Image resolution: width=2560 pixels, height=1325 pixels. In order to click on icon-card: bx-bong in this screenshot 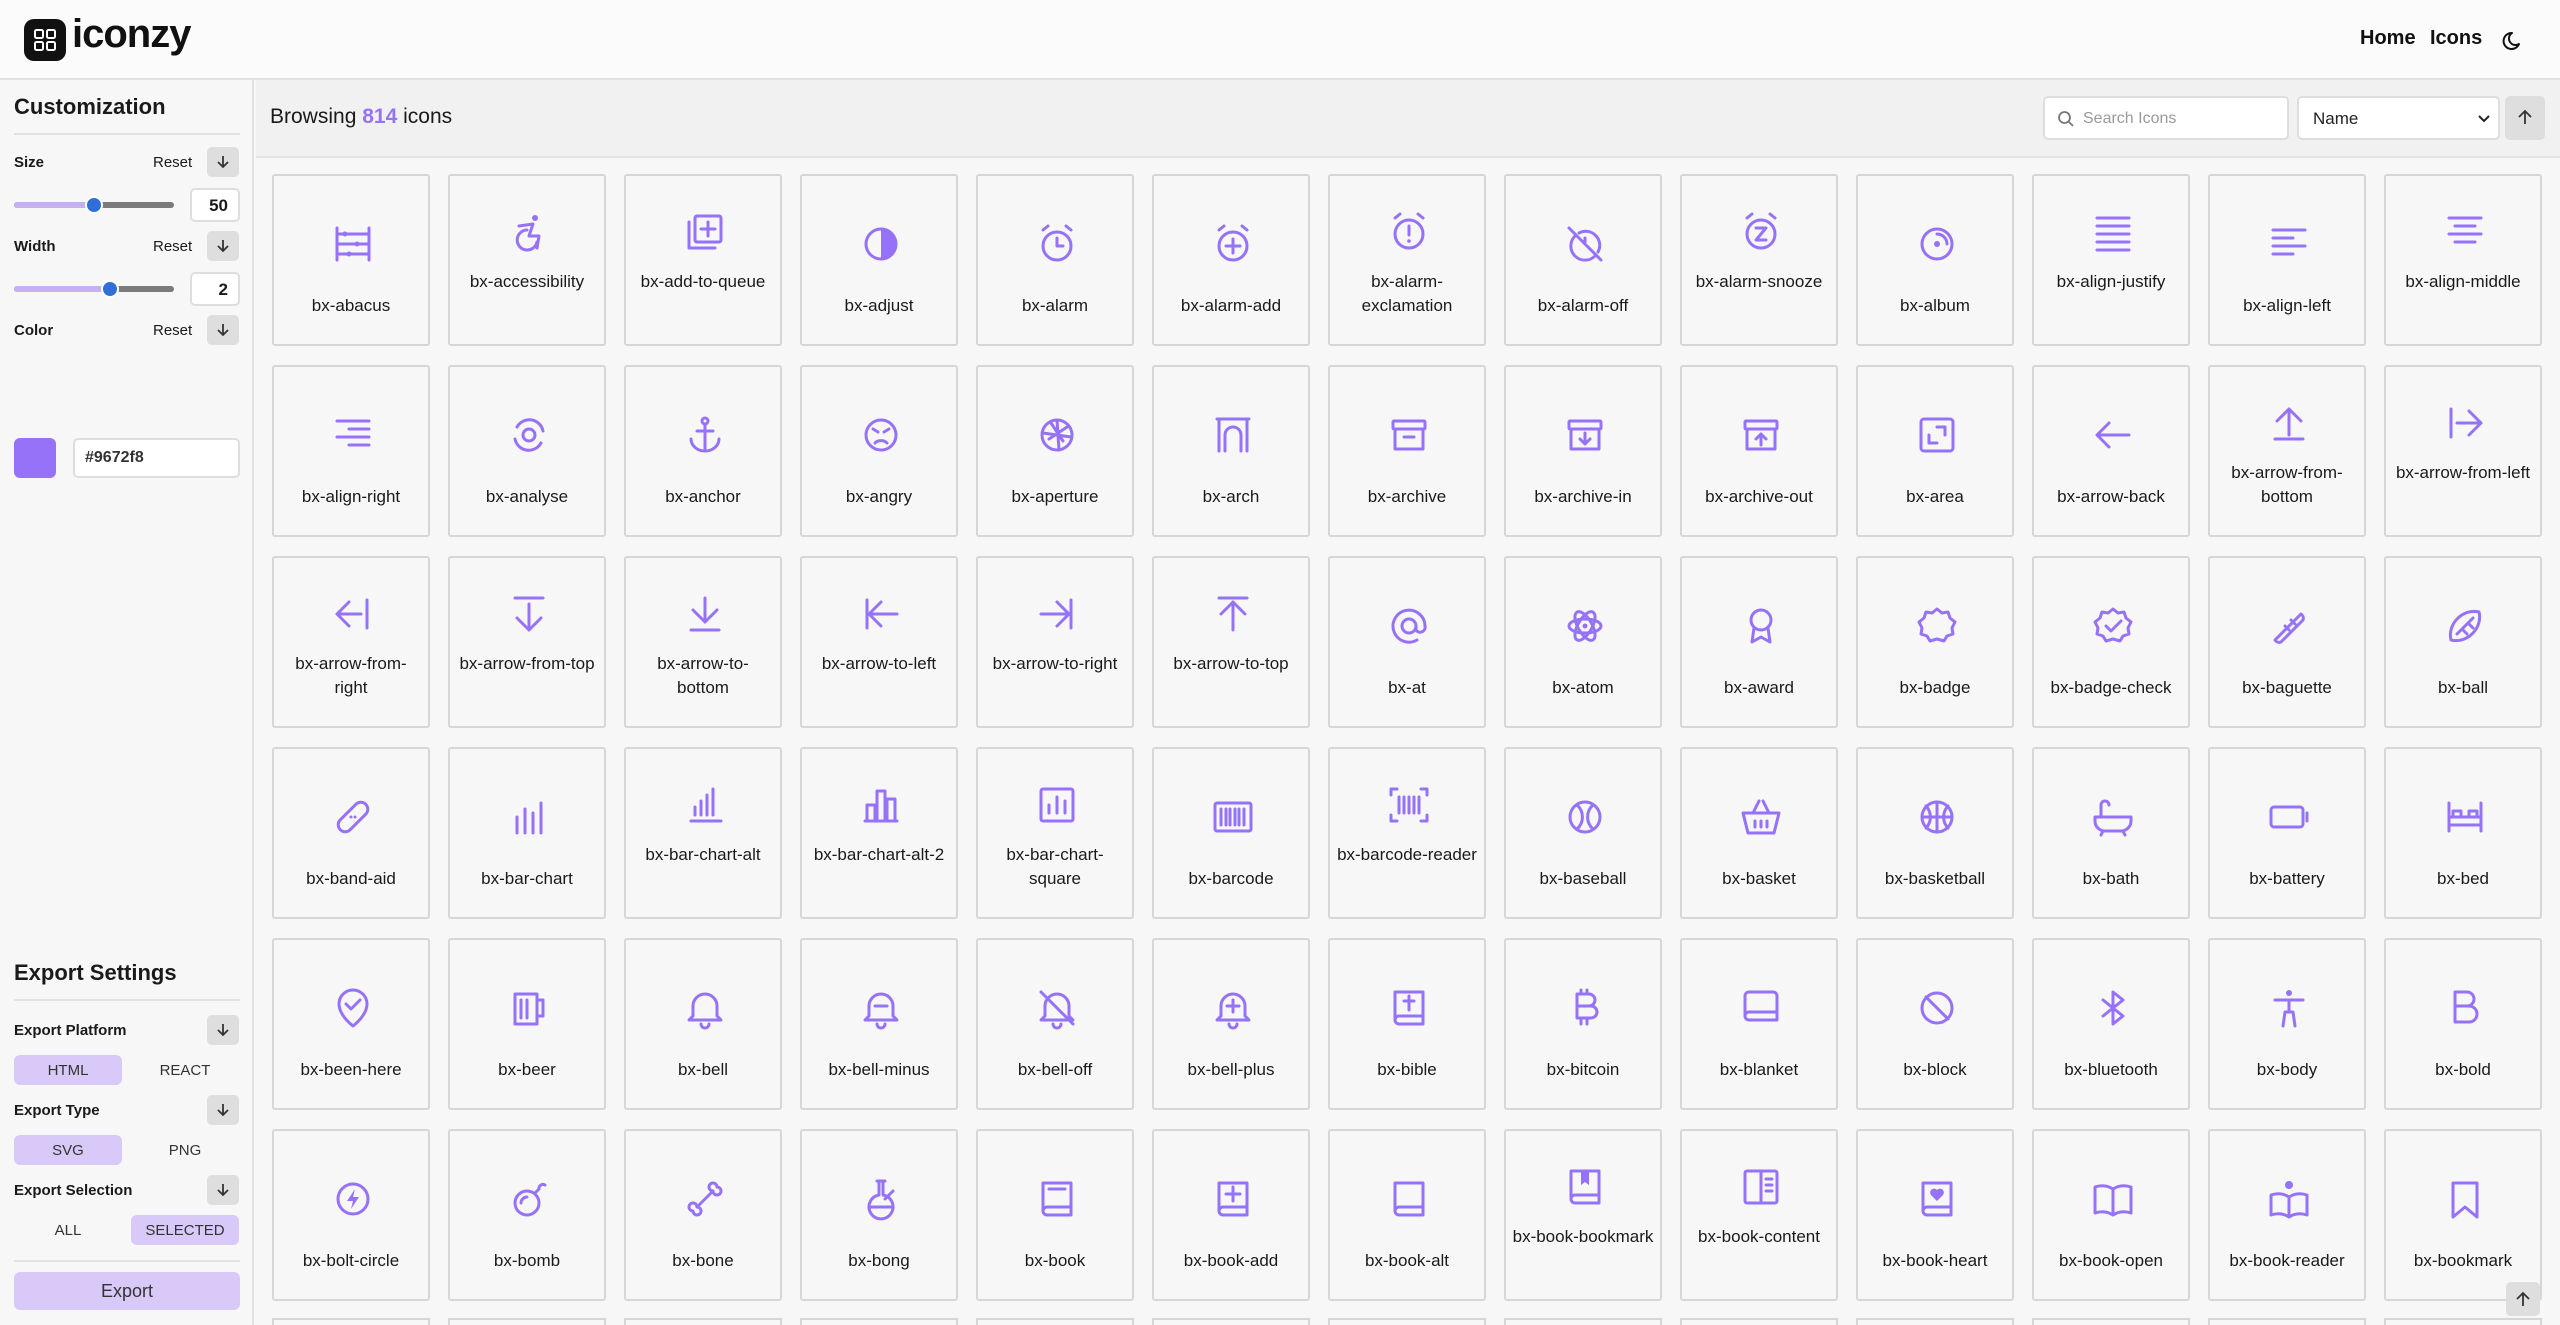, I will do `click(879, 1215)`.